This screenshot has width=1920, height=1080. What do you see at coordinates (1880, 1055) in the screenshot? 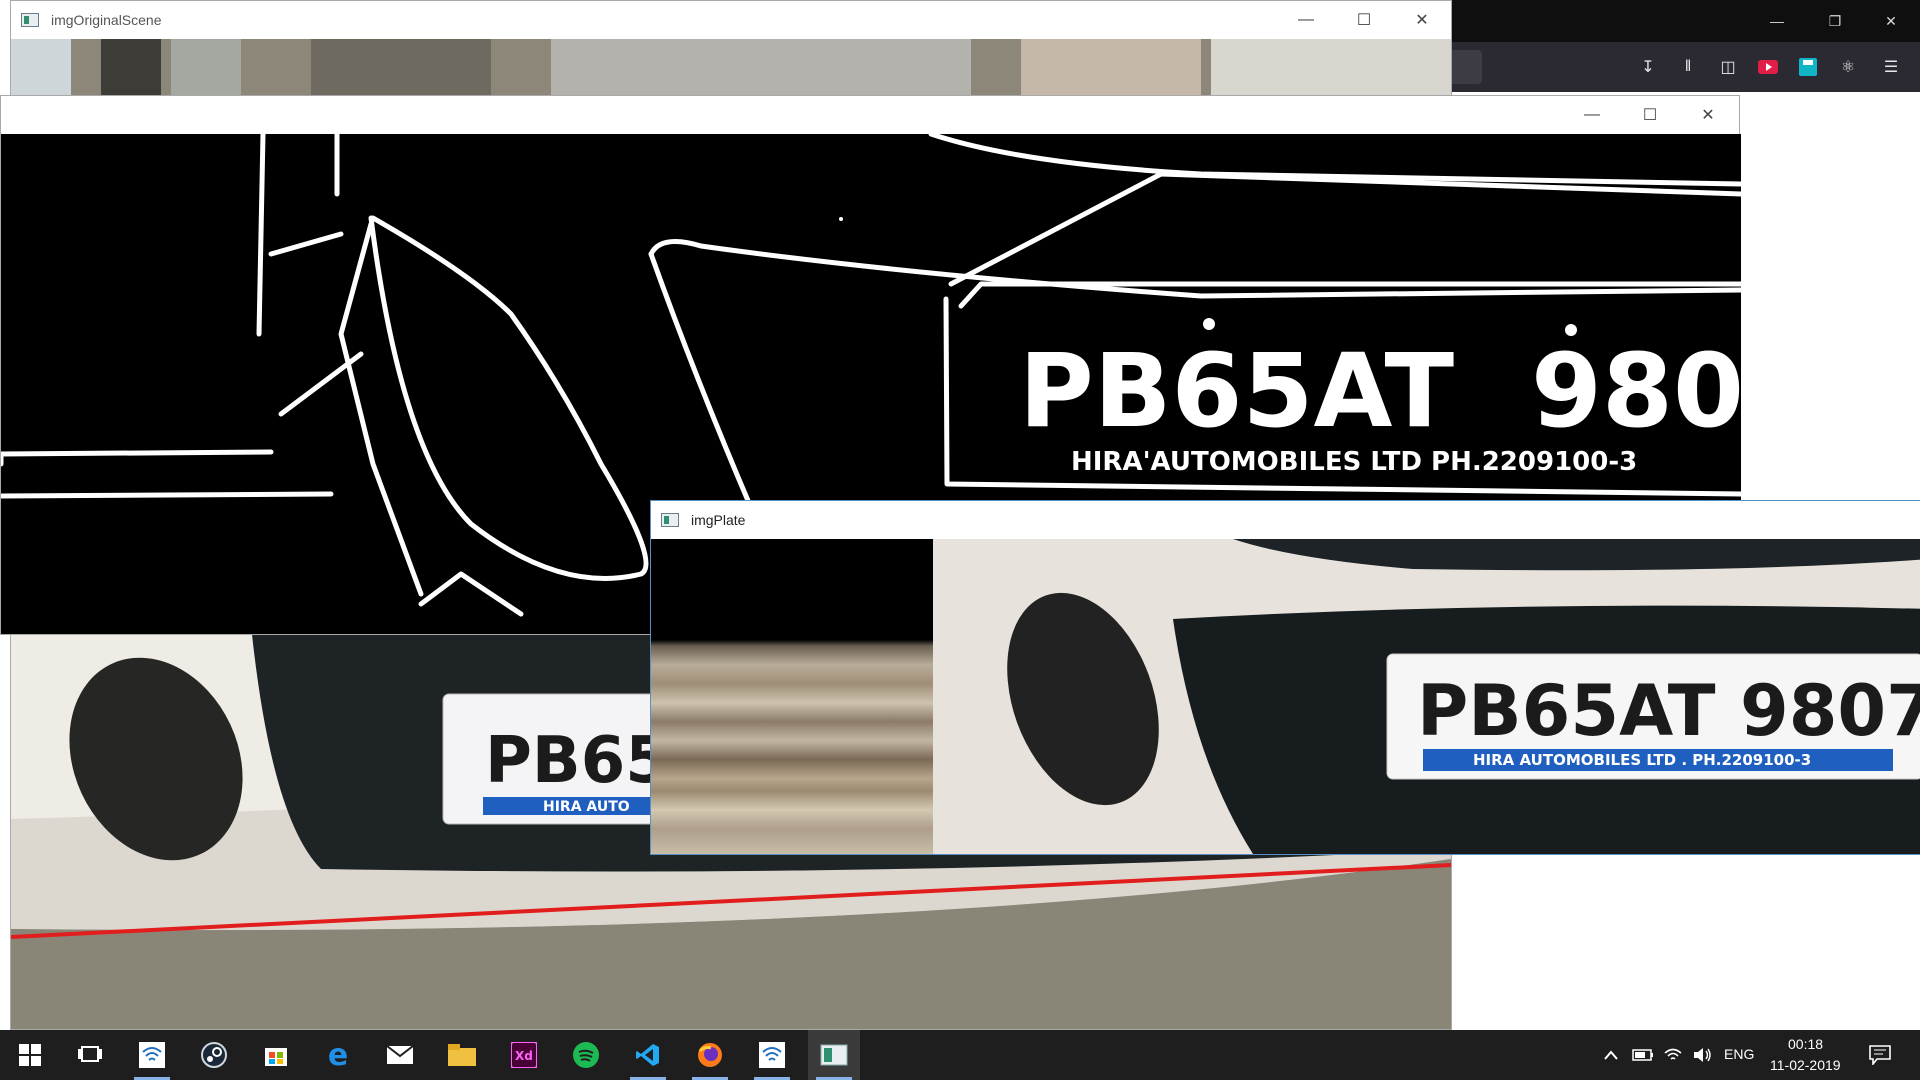
I see `notification-icon` at bounding box center [1880, 1055].